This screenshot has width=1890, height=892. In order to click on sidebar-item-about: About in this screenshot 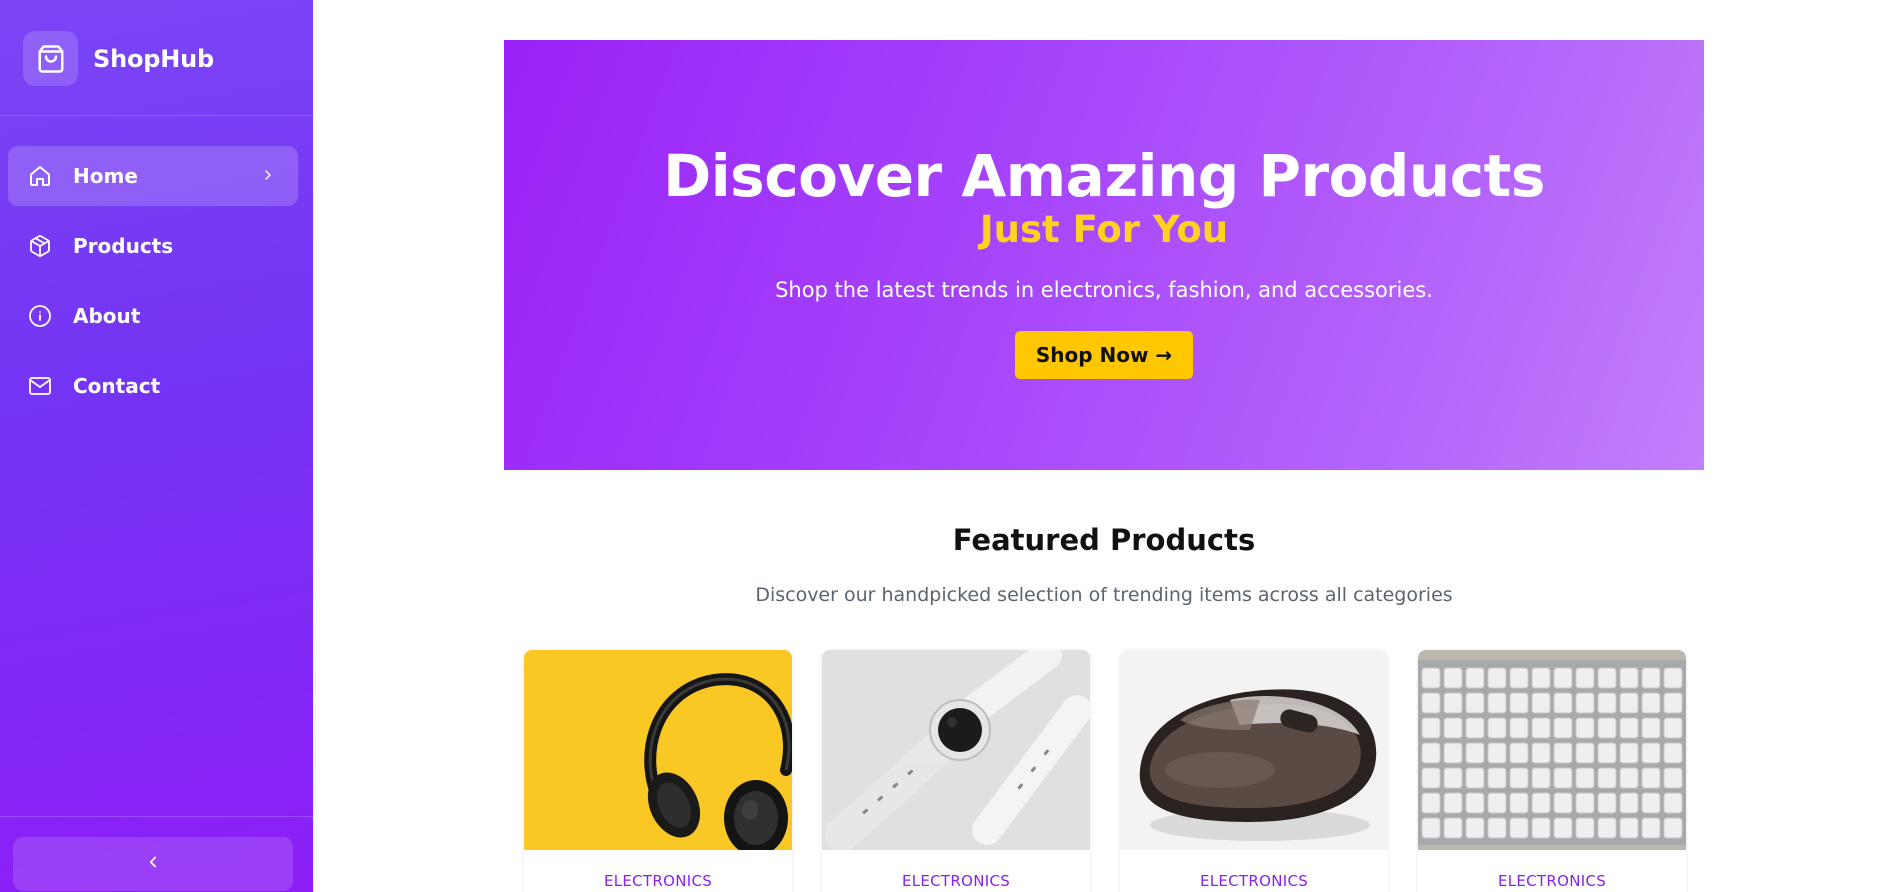, I will do `click(153, 316)`.